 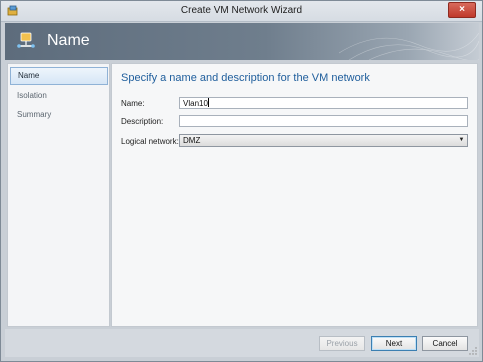 What do you see at coordinates (68, 40) in the screenshot?
I see `page-title: Name` at bounding box center [68, 40].